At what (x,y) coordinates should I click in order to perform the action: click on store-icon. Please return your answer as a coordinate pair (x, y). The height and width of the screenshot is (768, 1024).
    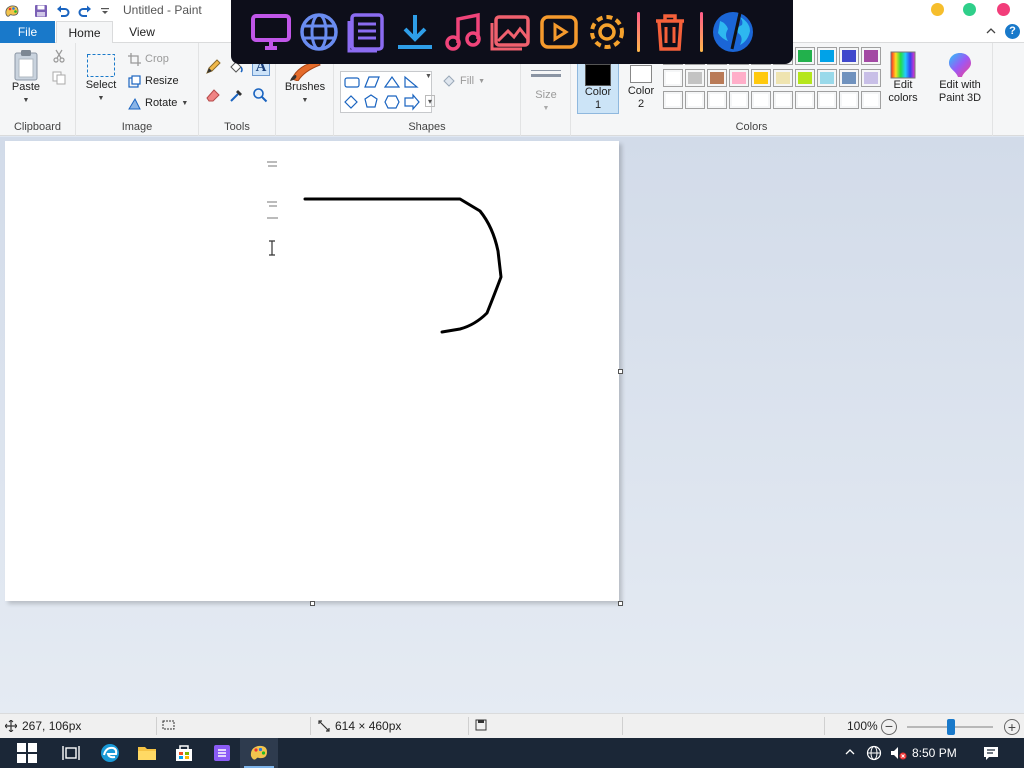
    Looking at the image, I should click on (184, 753).